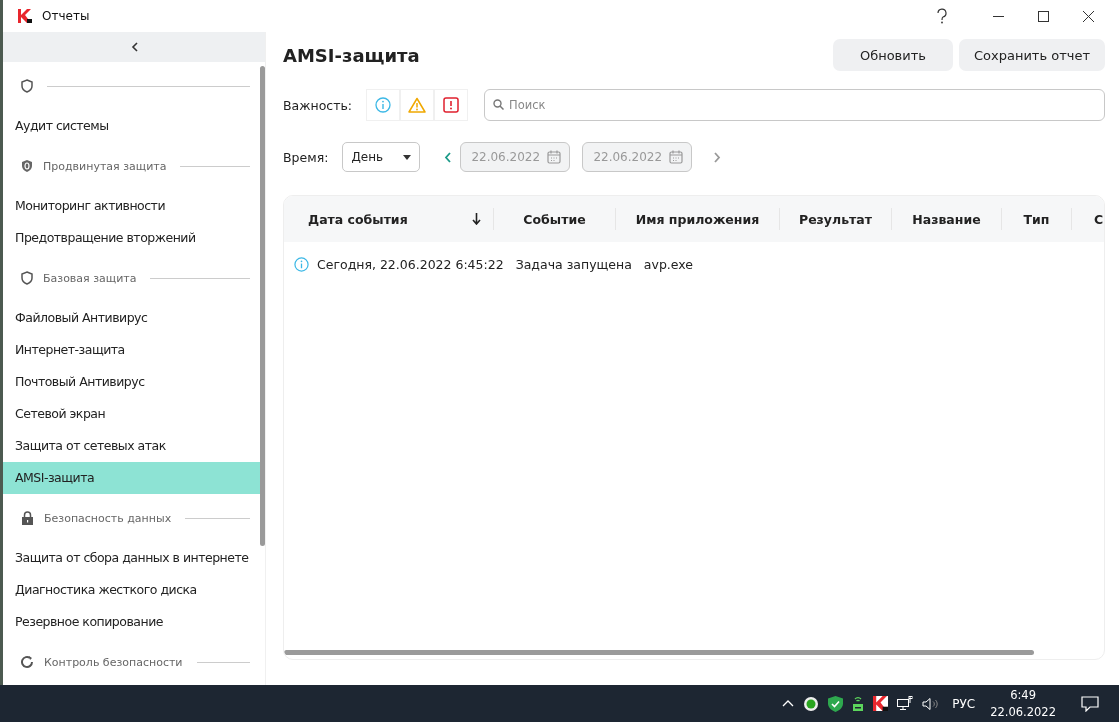 Image resolution: width=1119 pixels, height=722 pixels. I want to click on sidebar-item: Сетевой экран, so click(131, 414).